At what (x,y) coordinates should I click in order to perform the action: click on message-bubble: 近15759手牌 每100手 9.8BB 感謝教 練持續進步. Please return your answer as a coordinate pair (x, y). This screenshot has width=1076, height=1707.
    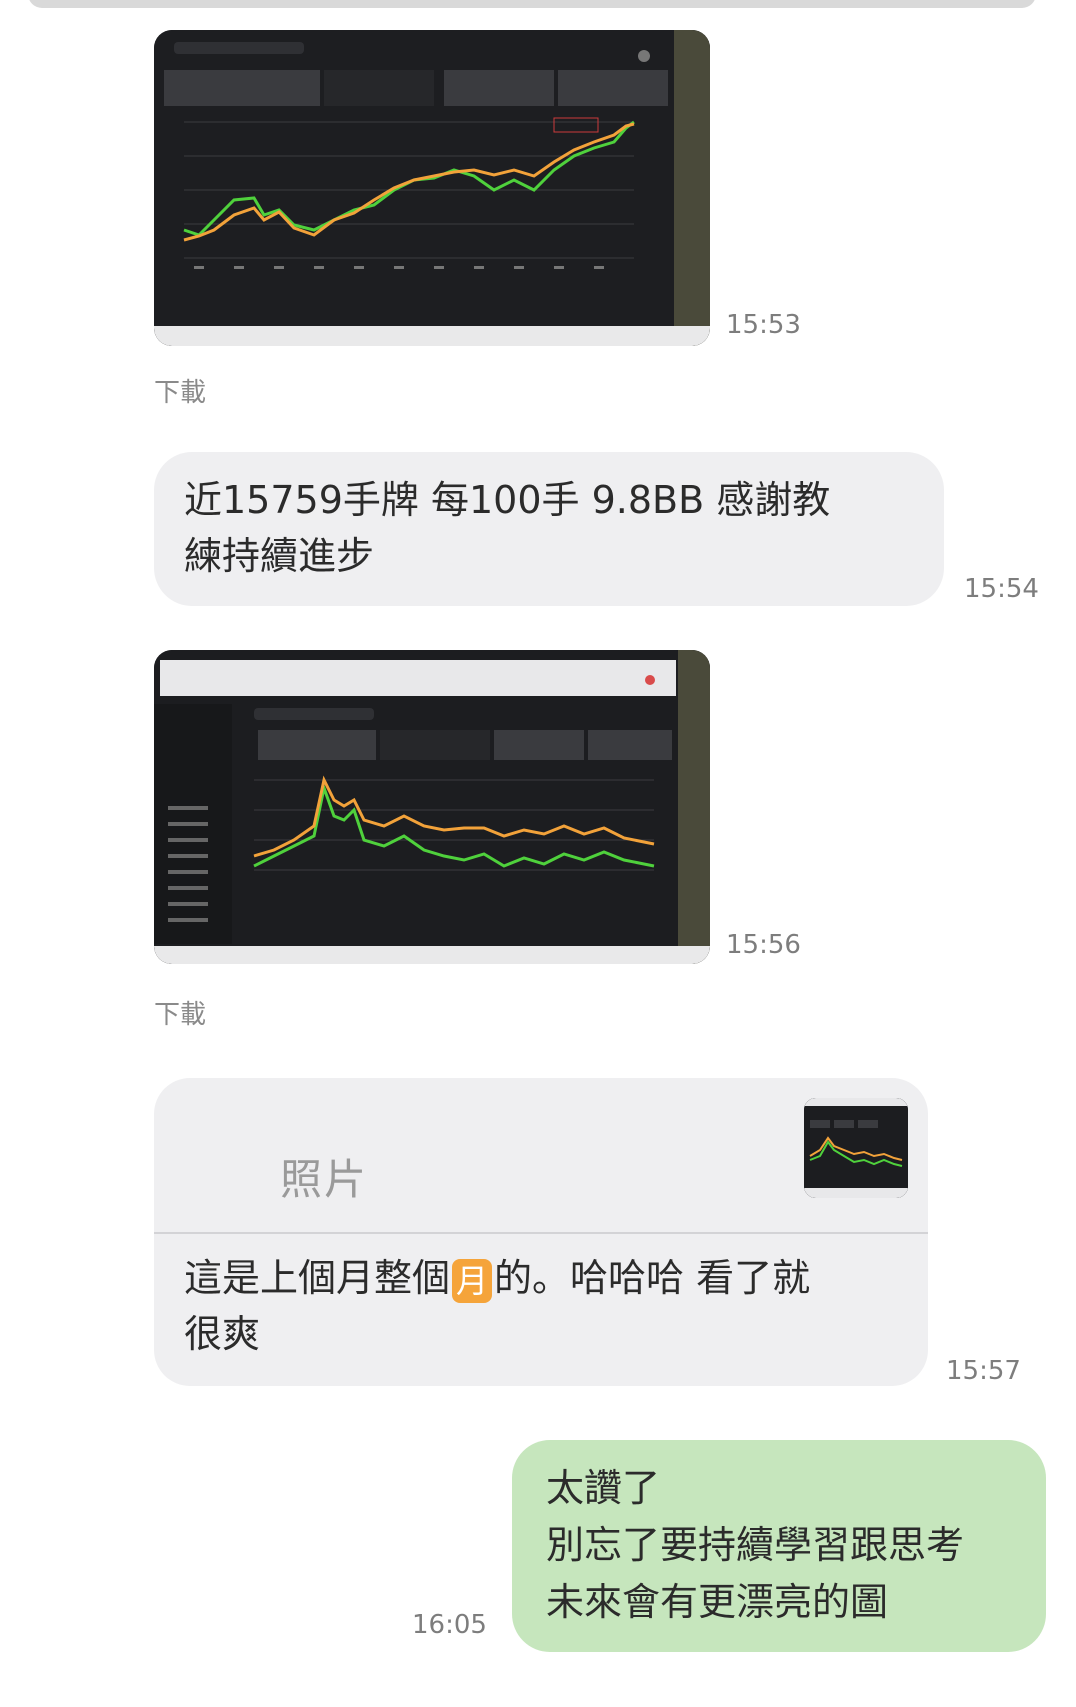
    Looking at the image, I should click on (549, 529).